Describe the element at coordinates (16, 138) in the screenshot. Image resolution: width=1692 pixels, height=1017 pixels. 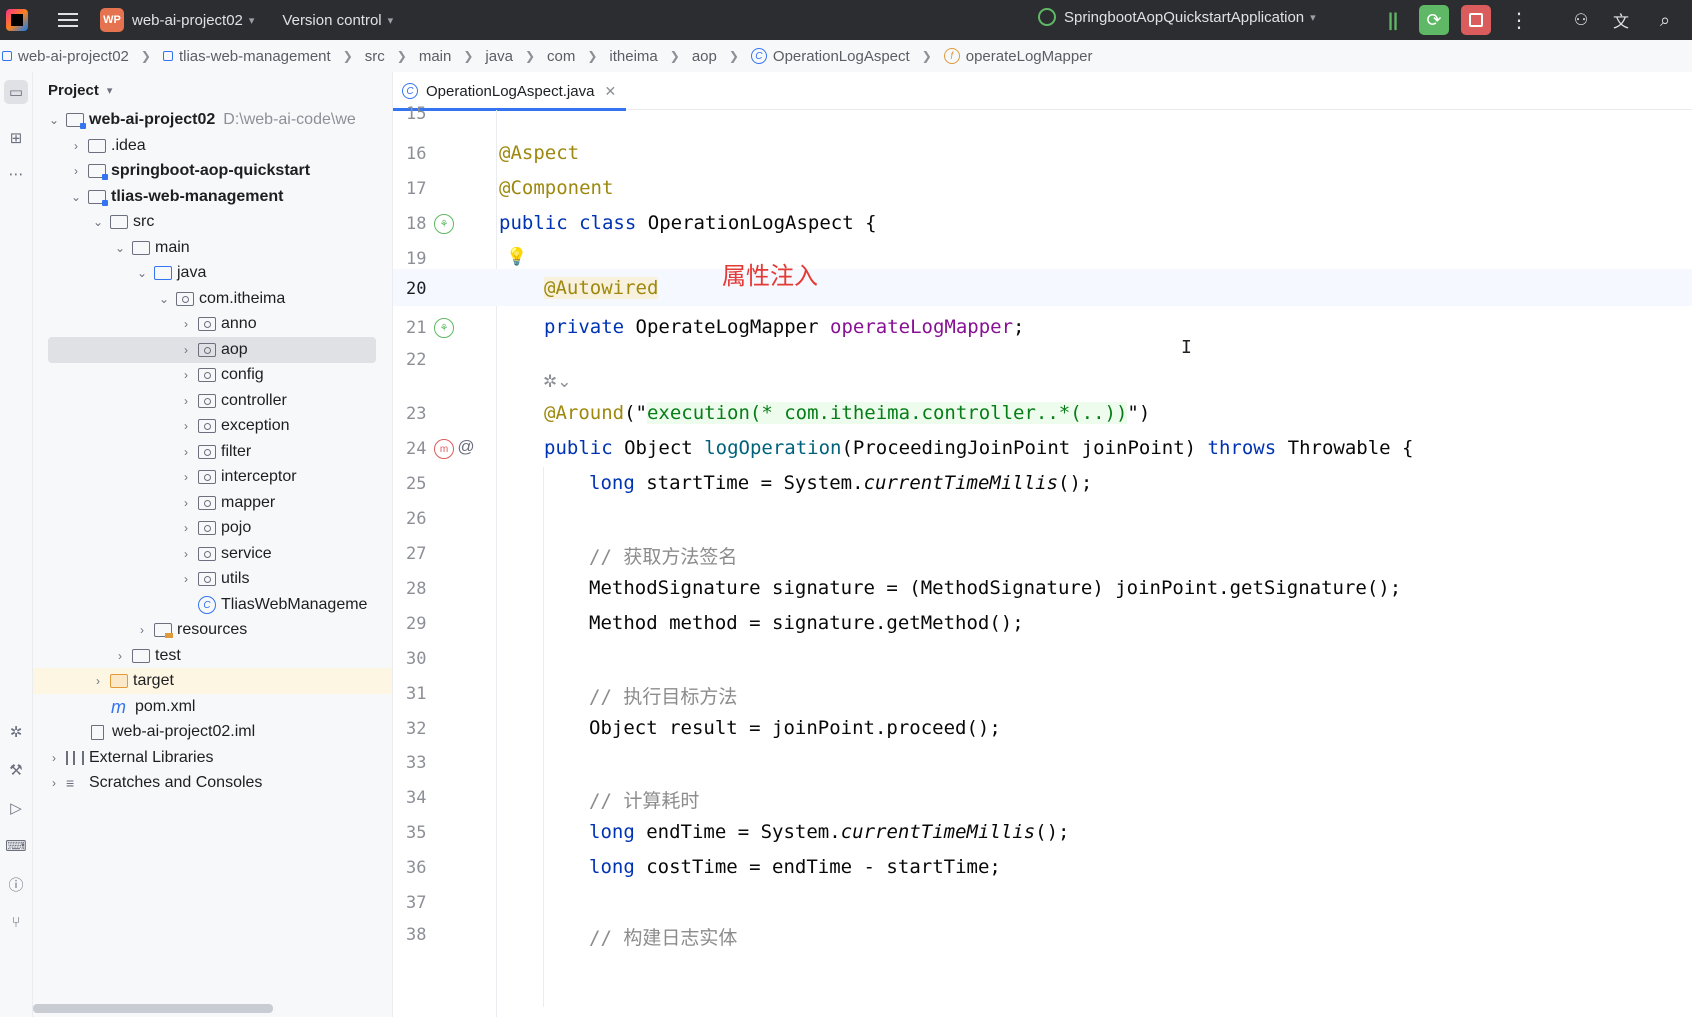
I see `structure-icon: ⊞` at that location.